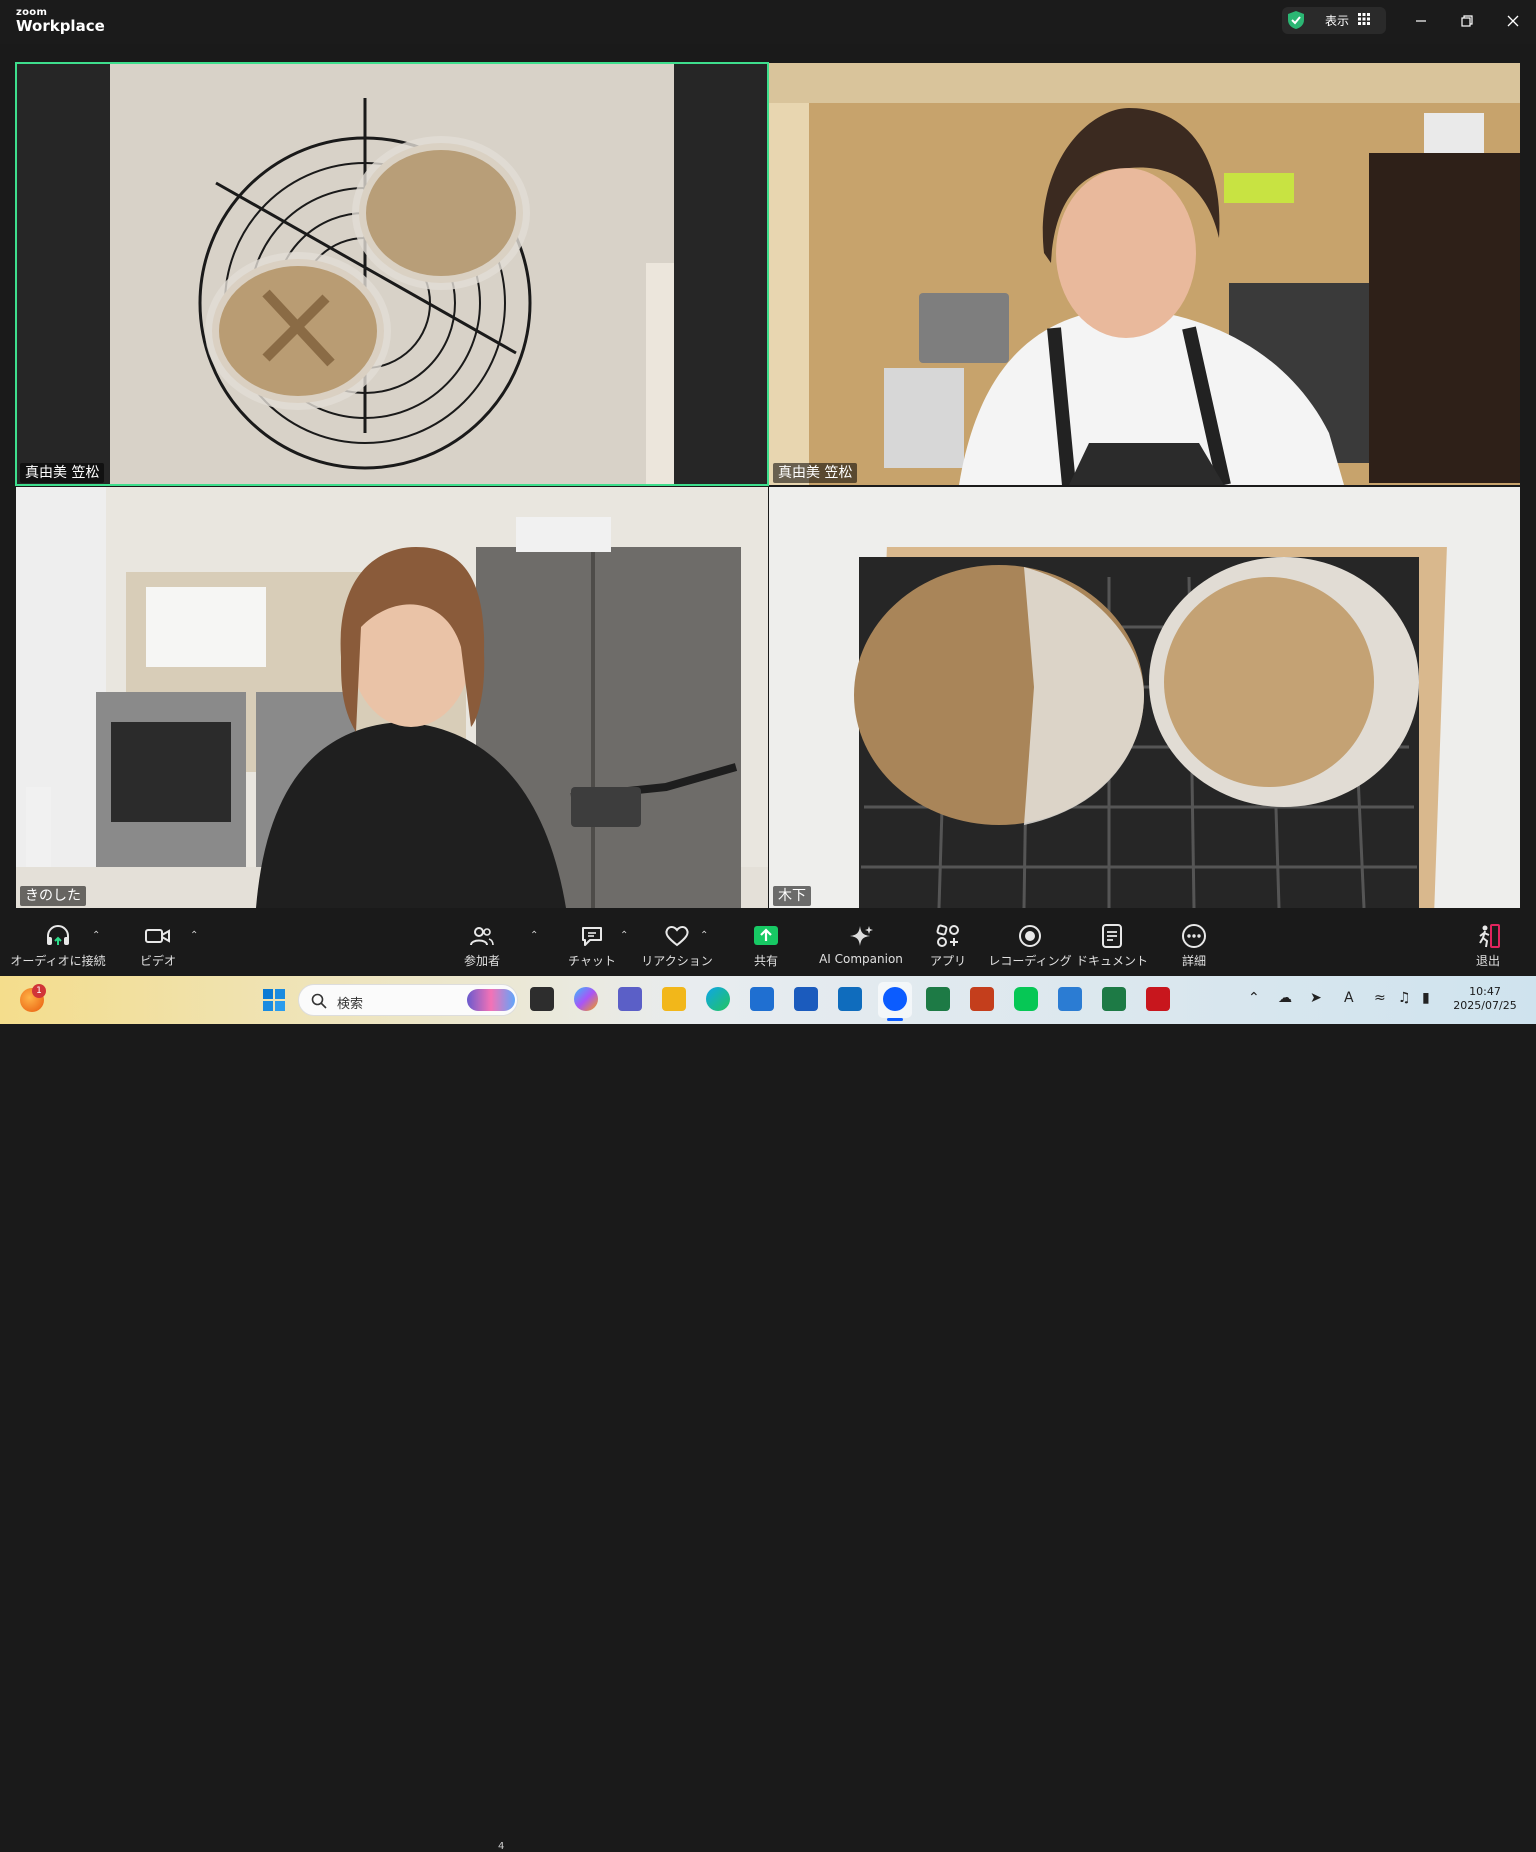  What do you see at coordinates (982, 999) in the screenshot?
I see `powerpoint-icon` at bounding box center [982, 999].